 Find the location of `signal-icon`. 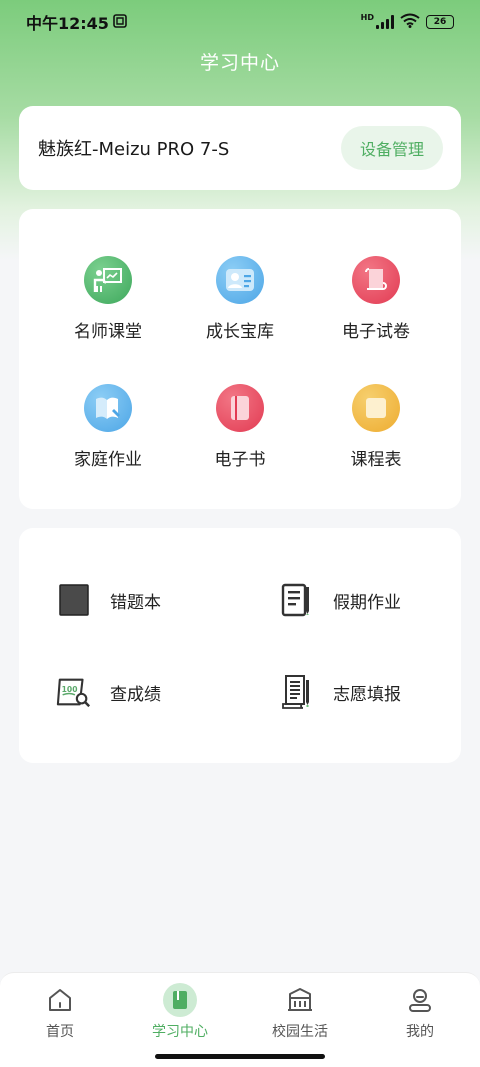

signal-icon is located at coordinates (385, 22).